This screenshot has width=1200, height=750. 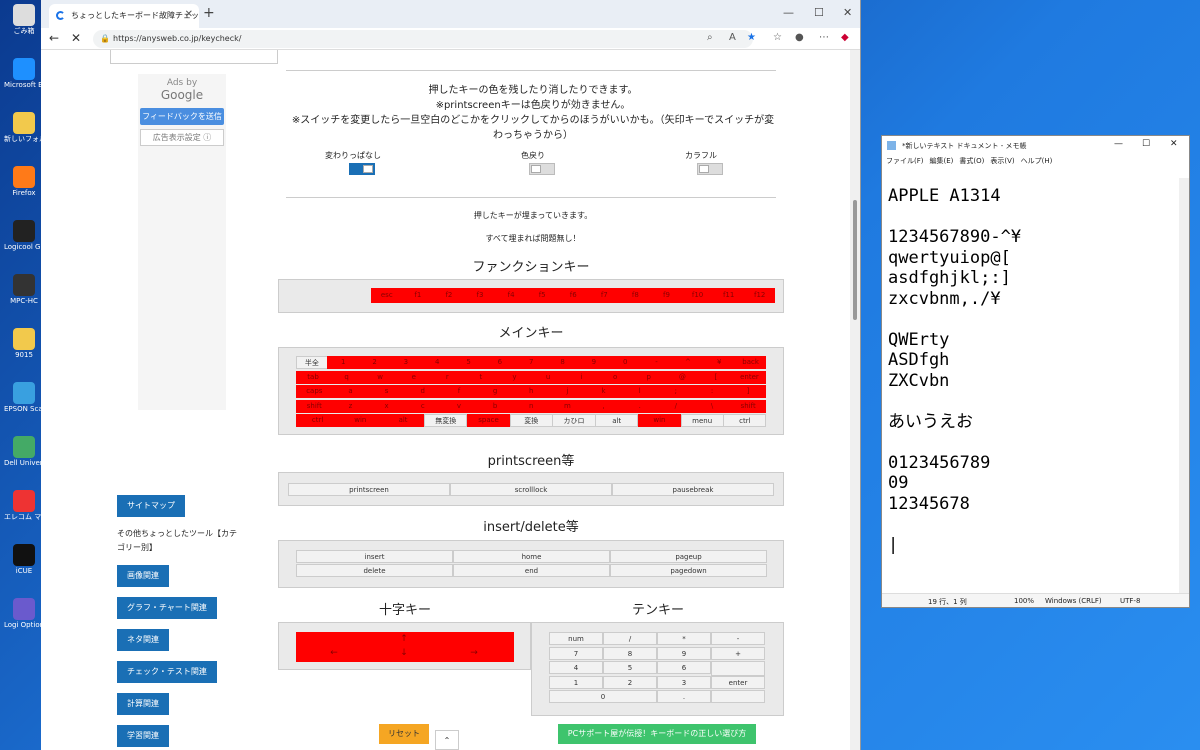 I want to click on main-key: 変換, so click(x=531, y=420).